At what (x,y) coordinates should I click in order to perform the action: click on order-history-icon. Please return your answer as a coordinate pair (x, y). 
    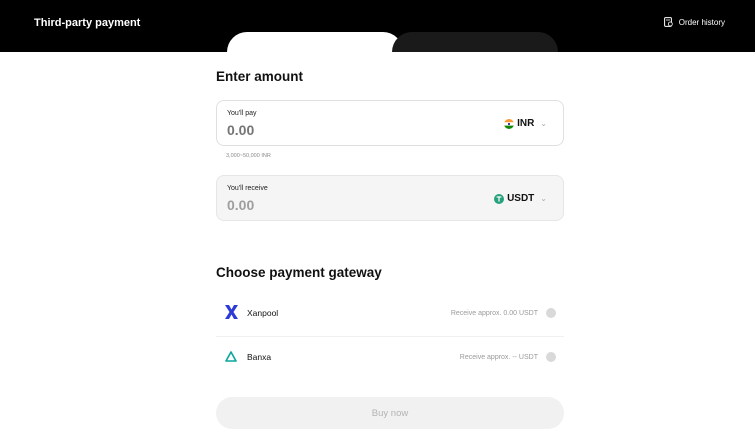
    Looking at the image, I should click on (668, 22).